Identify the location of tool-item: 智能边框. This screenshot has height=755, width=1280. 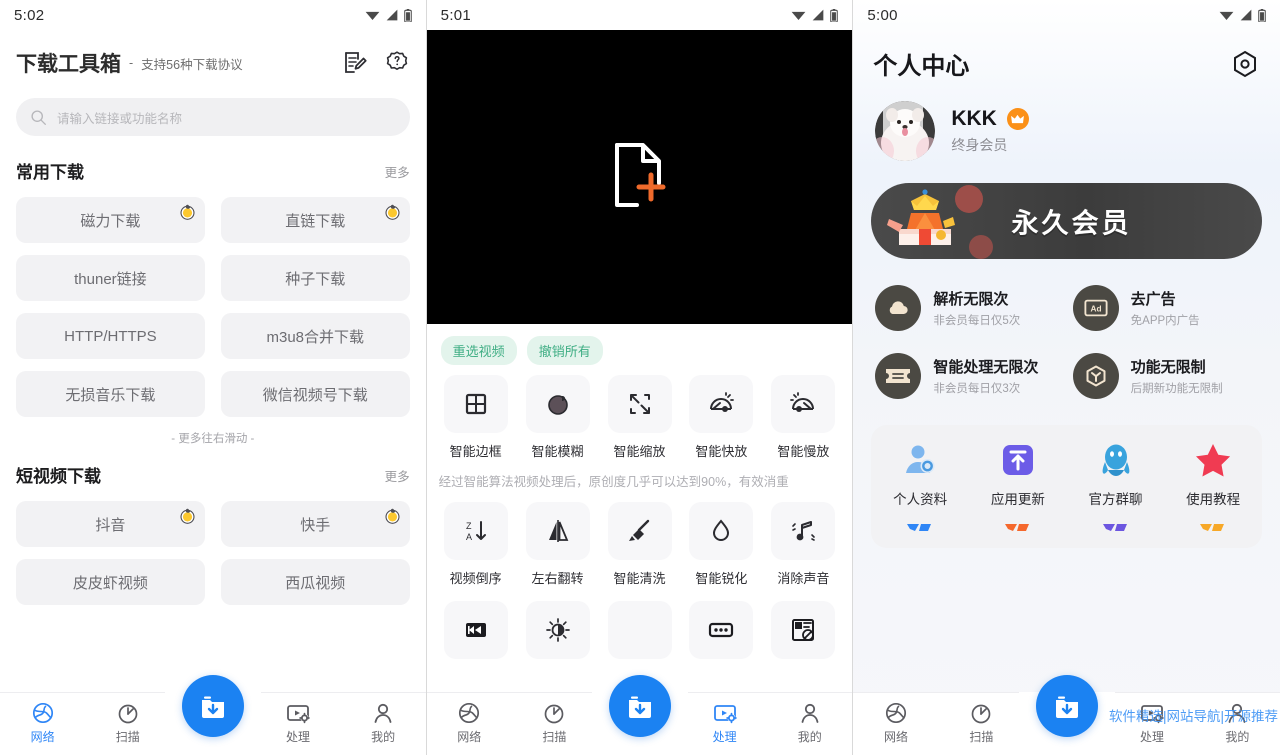
(476, 417).